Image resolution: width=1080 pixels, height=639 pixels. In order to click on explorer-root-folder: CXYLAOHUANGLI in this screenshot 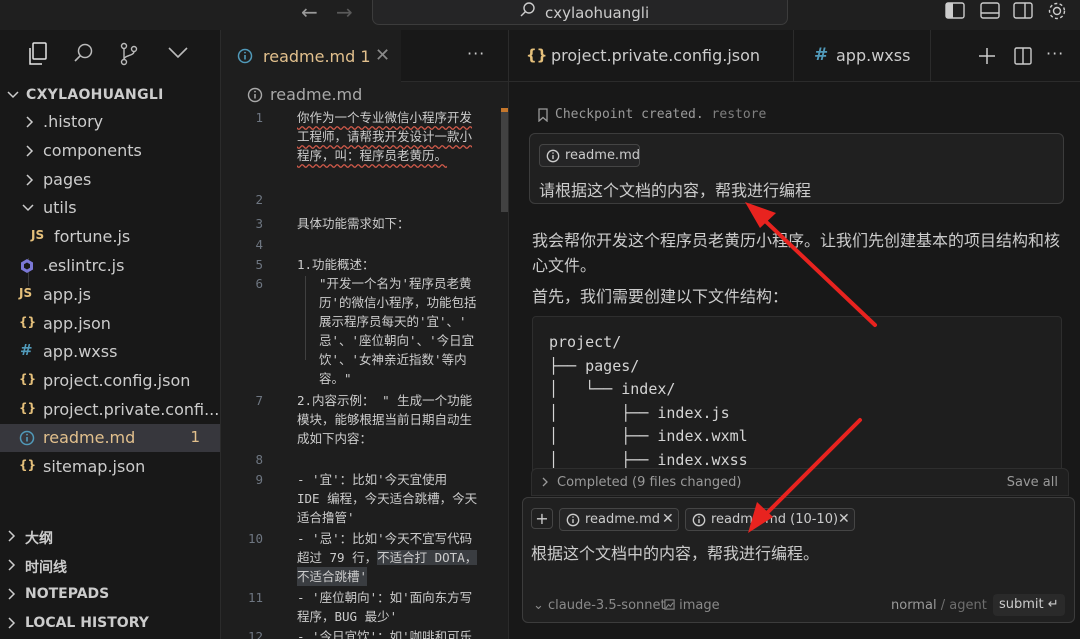, I will do `click(110, 97)`.